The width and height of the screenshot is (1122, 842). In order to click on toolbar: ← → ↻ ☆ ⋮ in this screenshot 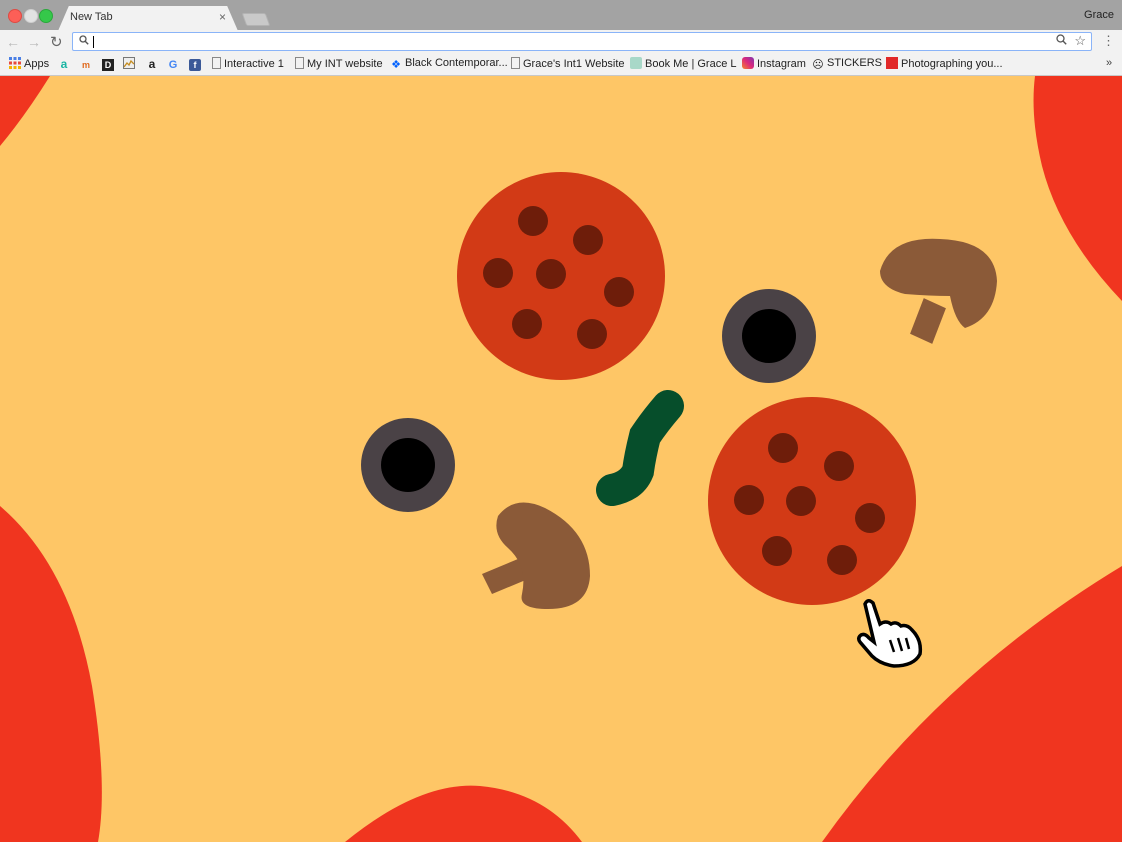, I will do `click(561, 42)`.